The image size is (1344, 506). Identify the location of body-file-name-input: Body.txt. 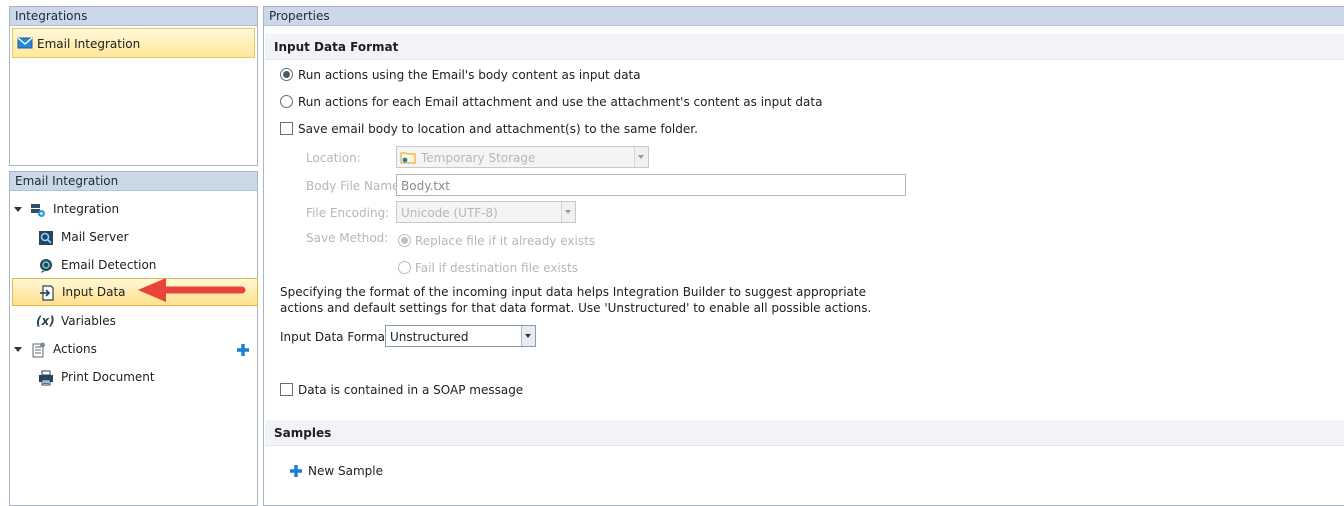
(651, 185).